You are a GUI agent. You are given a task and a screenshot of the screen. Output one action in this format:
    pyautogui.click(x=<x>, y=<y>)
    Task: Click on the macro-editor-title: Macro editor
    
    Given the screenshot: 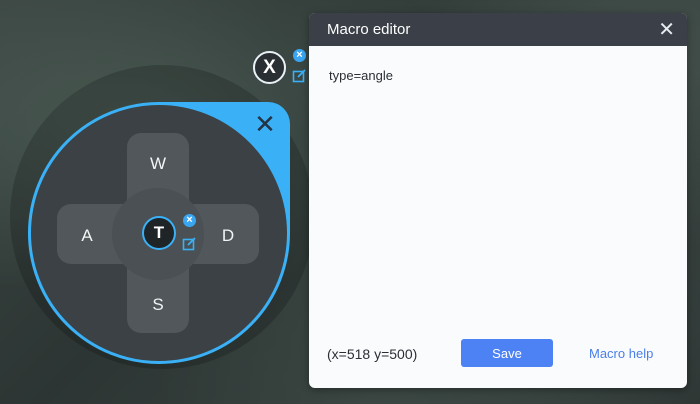 What is the action you would take?
    pyautogui.click(x=369, y=29)
    